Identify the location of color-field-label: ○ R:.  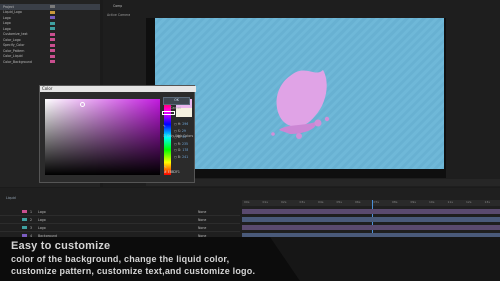
(178, 143).